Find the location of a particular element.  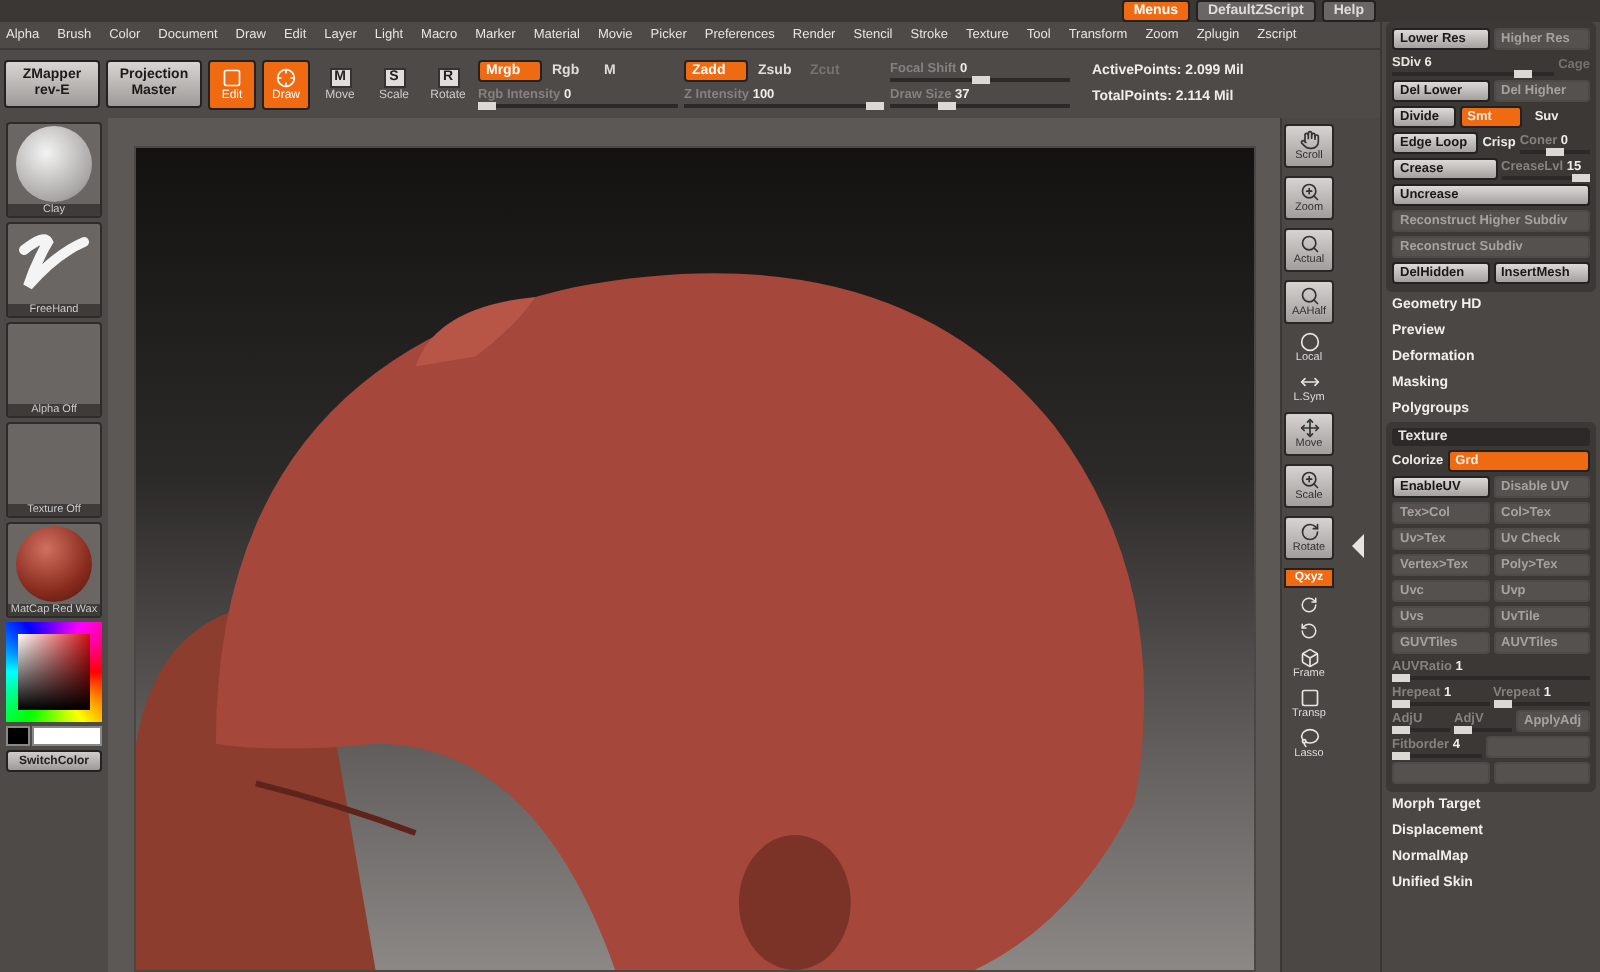

slider-thumb is located at coordinates (1523, 73).